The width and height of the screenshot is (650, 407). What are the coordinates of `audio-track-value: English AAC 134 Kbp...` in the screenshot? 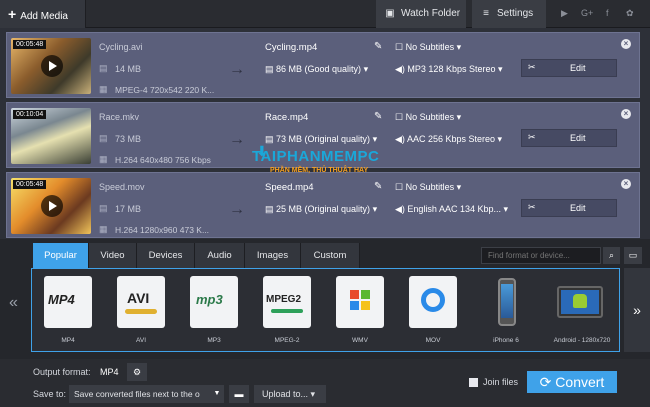 It's located at (454, 209).